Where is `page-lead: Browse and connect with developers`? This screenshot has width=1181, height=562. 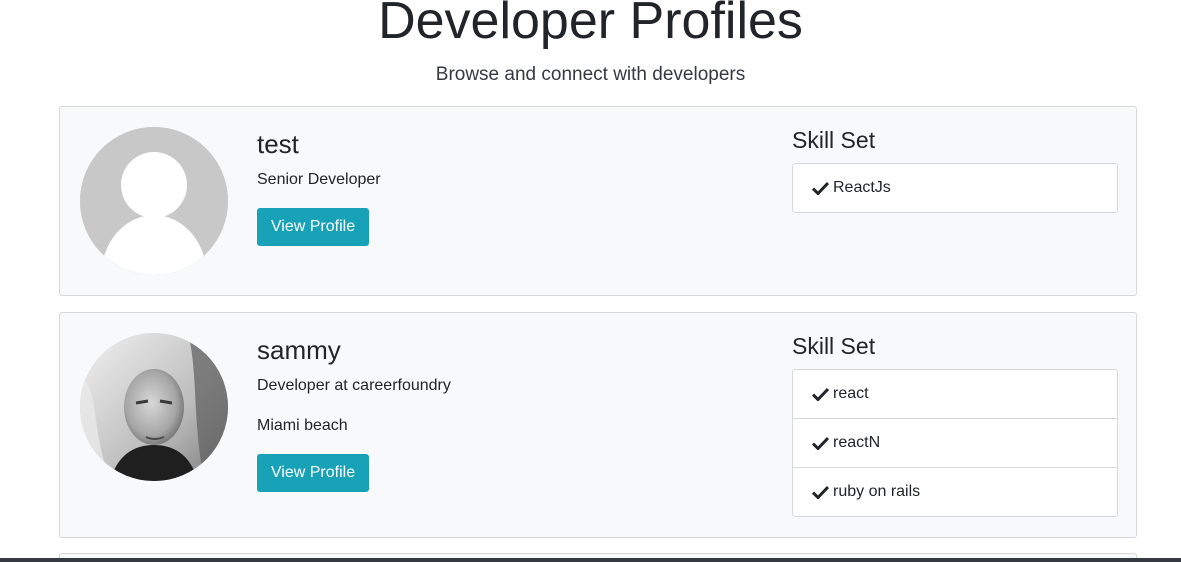
page-lead: Browse and connect with developers is located at coordinates (590, 74).